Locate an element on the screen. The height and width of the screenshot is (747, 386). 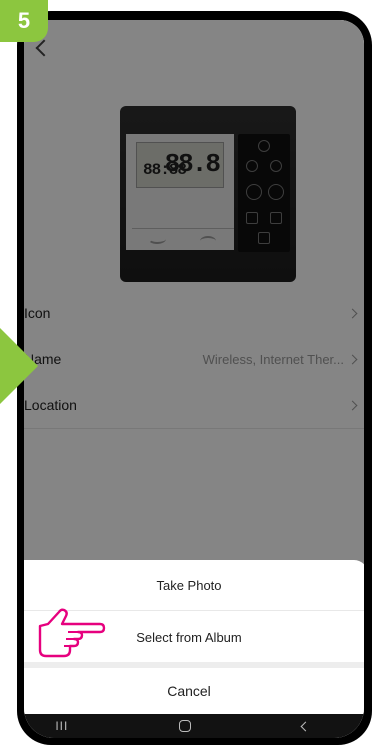
step-number: 5 is located at coordinates (24, 20).